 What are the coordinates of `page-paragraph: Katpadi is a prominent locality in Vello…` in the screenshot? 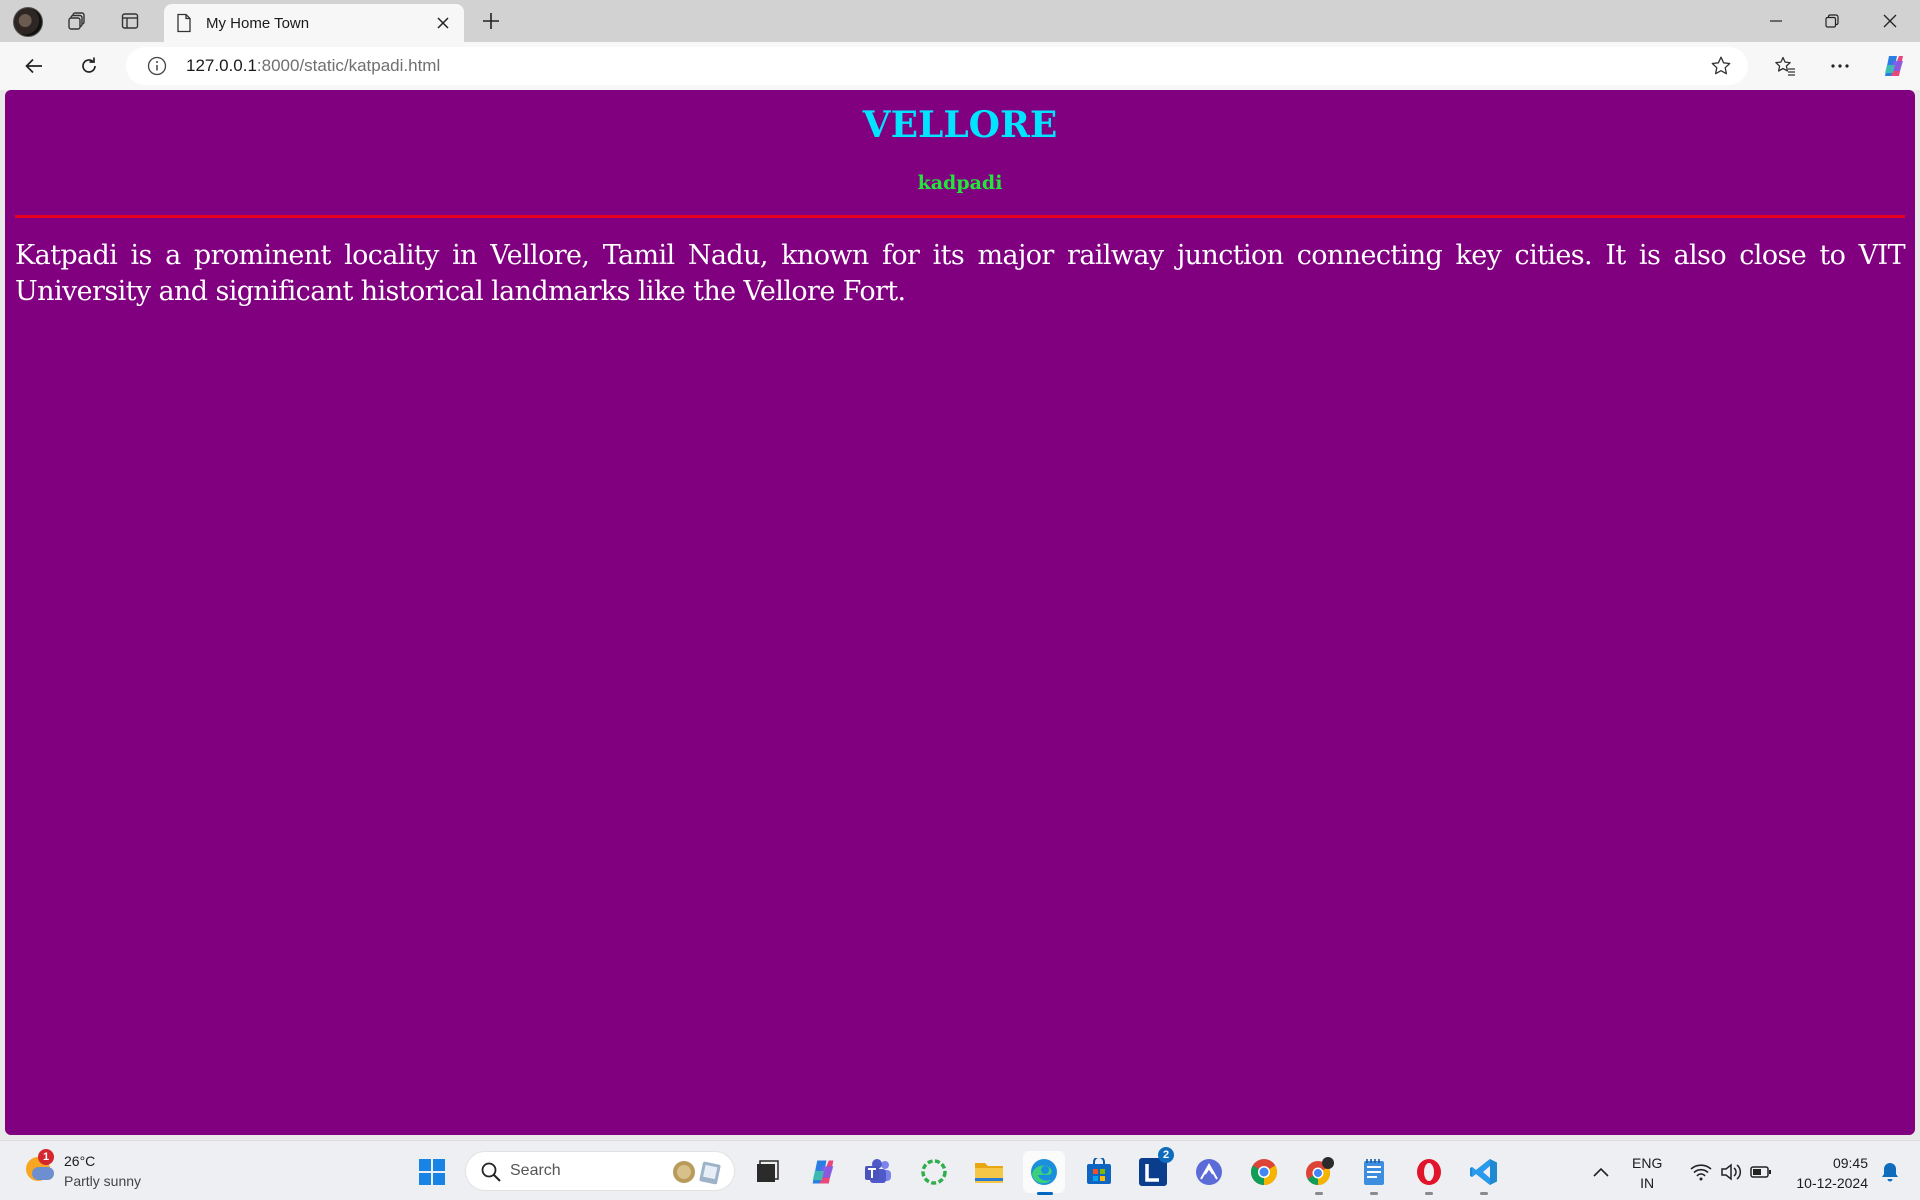 It's located at (960, 273).